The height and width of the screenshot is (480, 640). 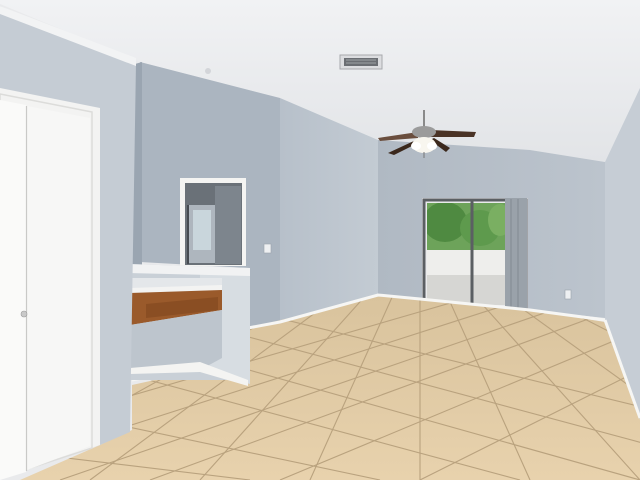 What do you see at coordinates (267, 248) in the screenshot?
I see `light-switch` at bounding box center [267, 248].